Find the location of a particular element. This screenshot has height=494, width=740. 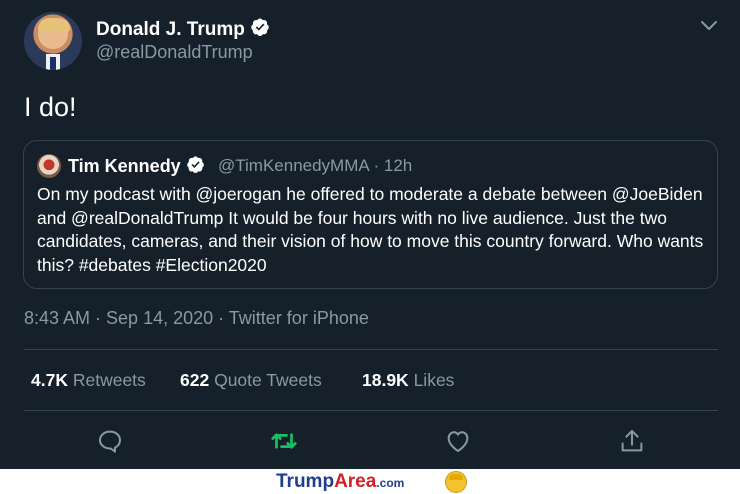

chevron-down-icon is located at coordinates (709, 26).